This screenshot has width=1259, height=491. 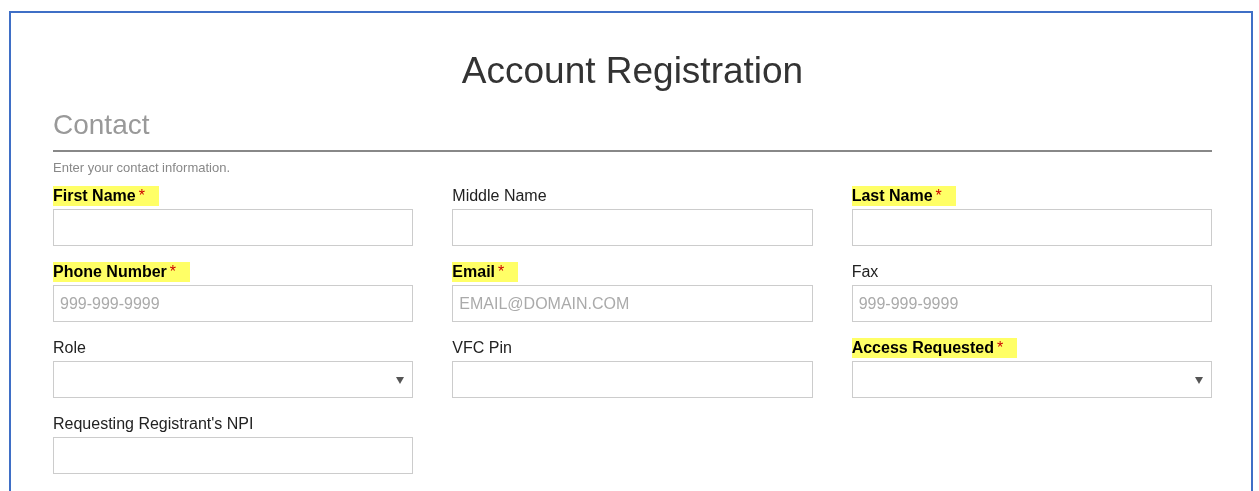 I want to click on field-label: VFC Pin, so click(x=482, y=348).